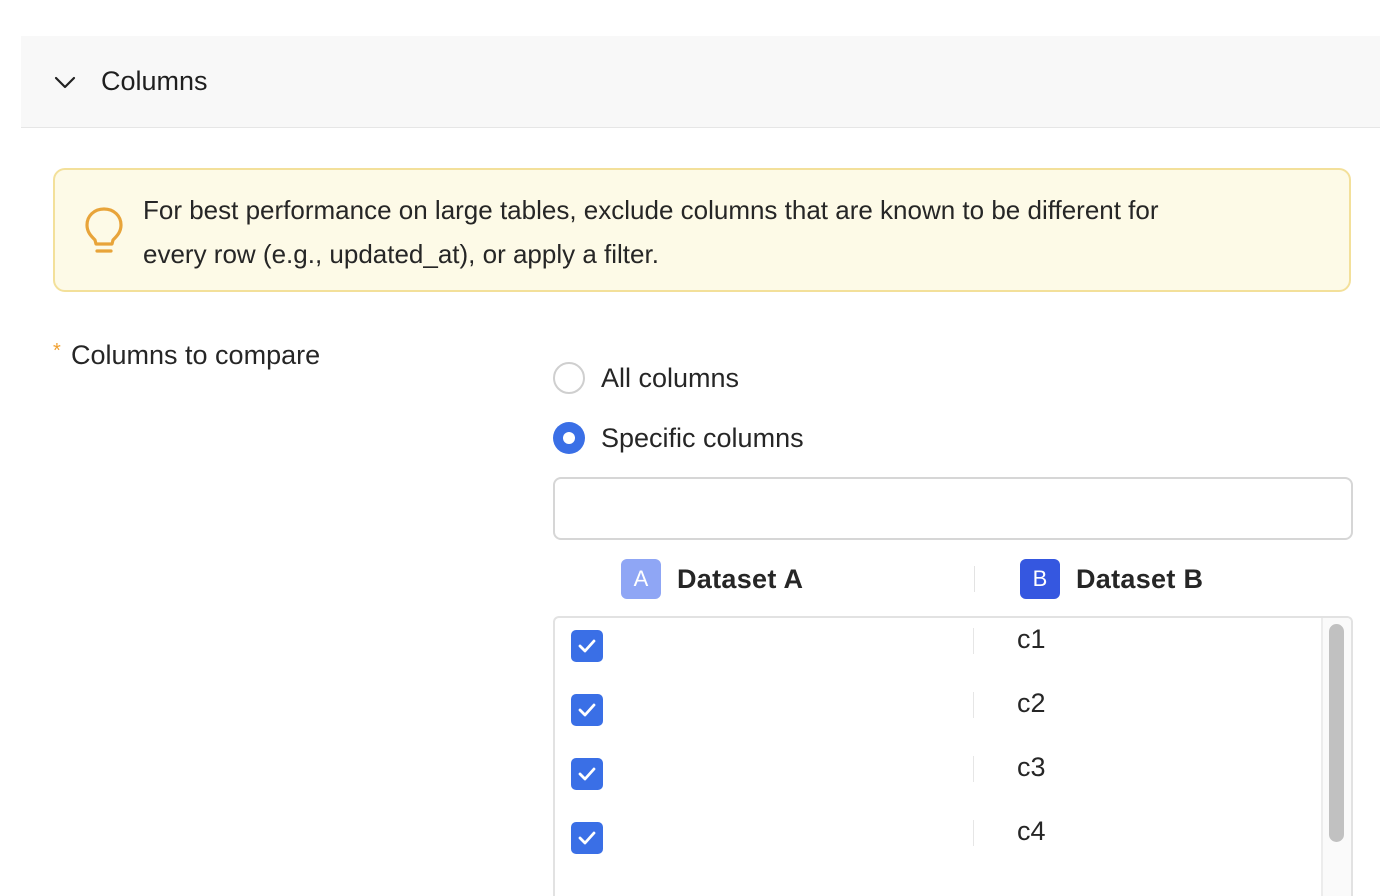 The width and height of the screenshot is (1384, 896). I want to click on table-row: c1, so click(938, 650).